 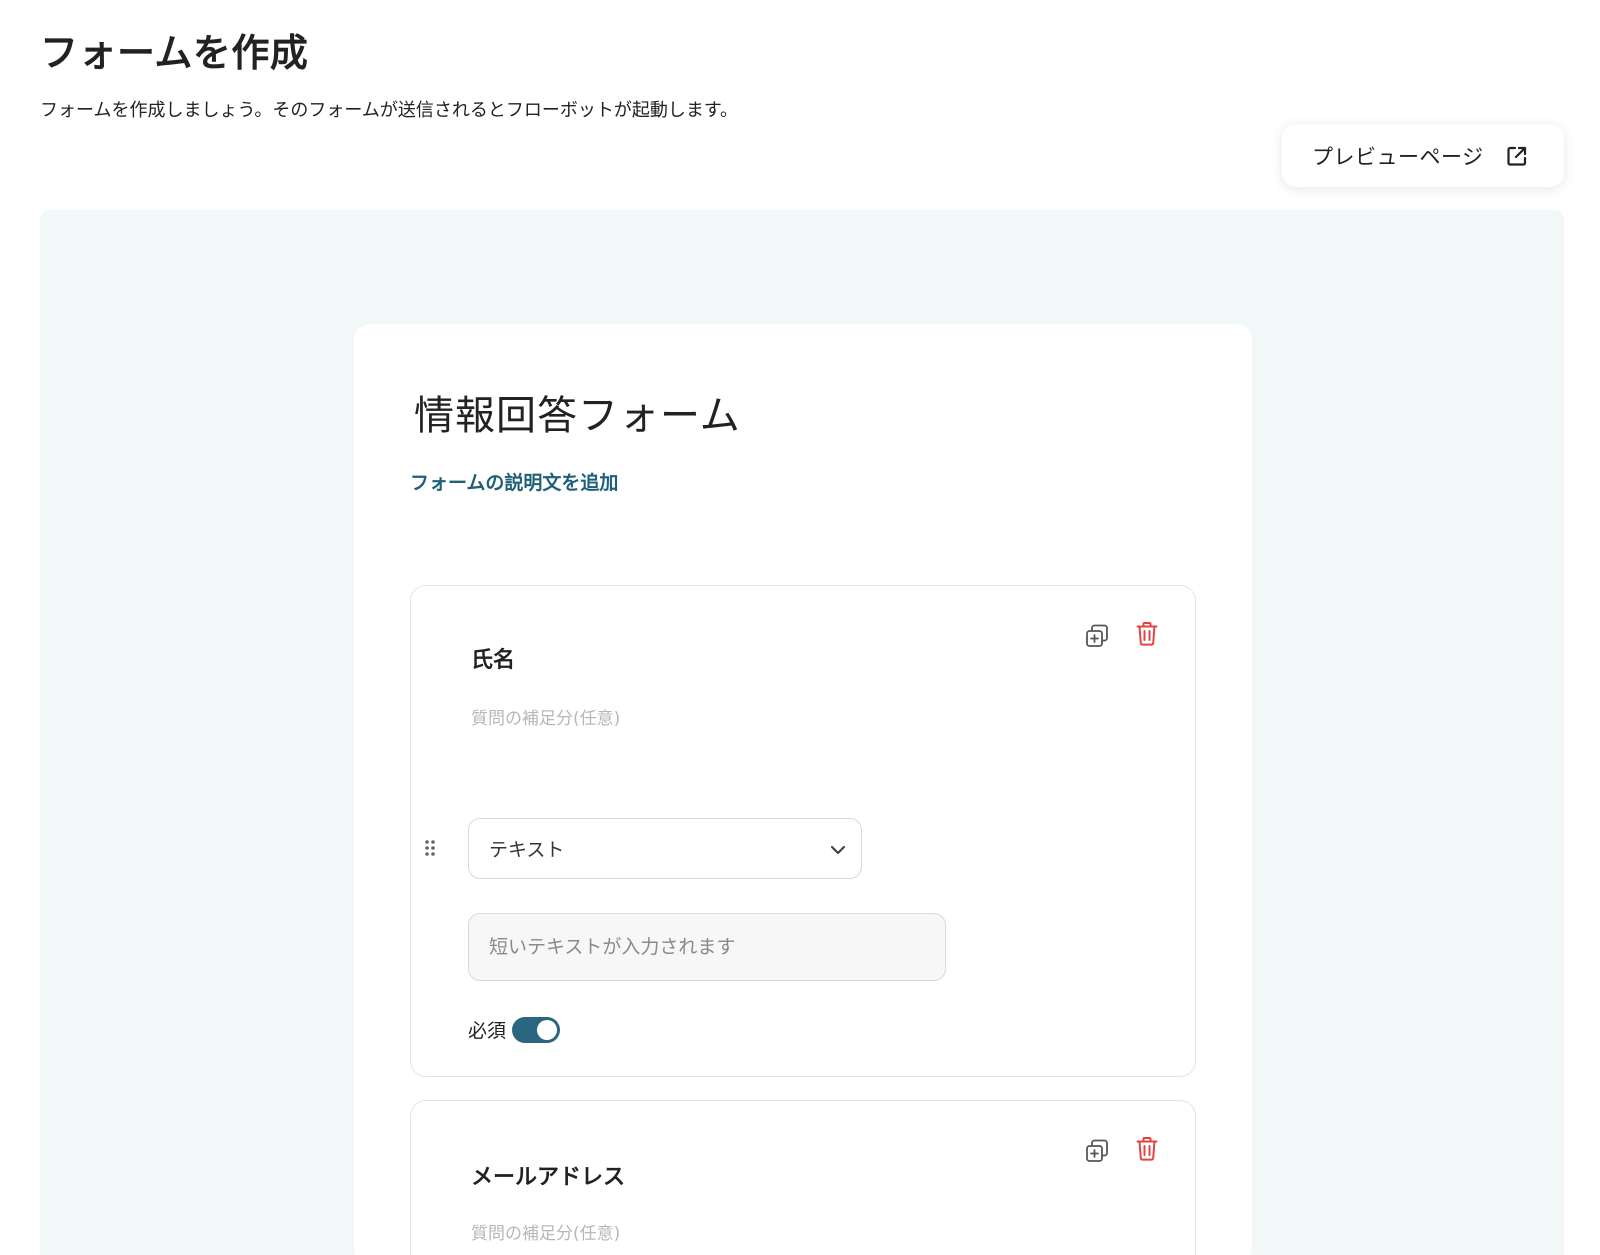 I want to click on page-description: フォームを作成しましょう。そのフォームが送信されるとフローボットが起動します。, so click(x=389, y=110).